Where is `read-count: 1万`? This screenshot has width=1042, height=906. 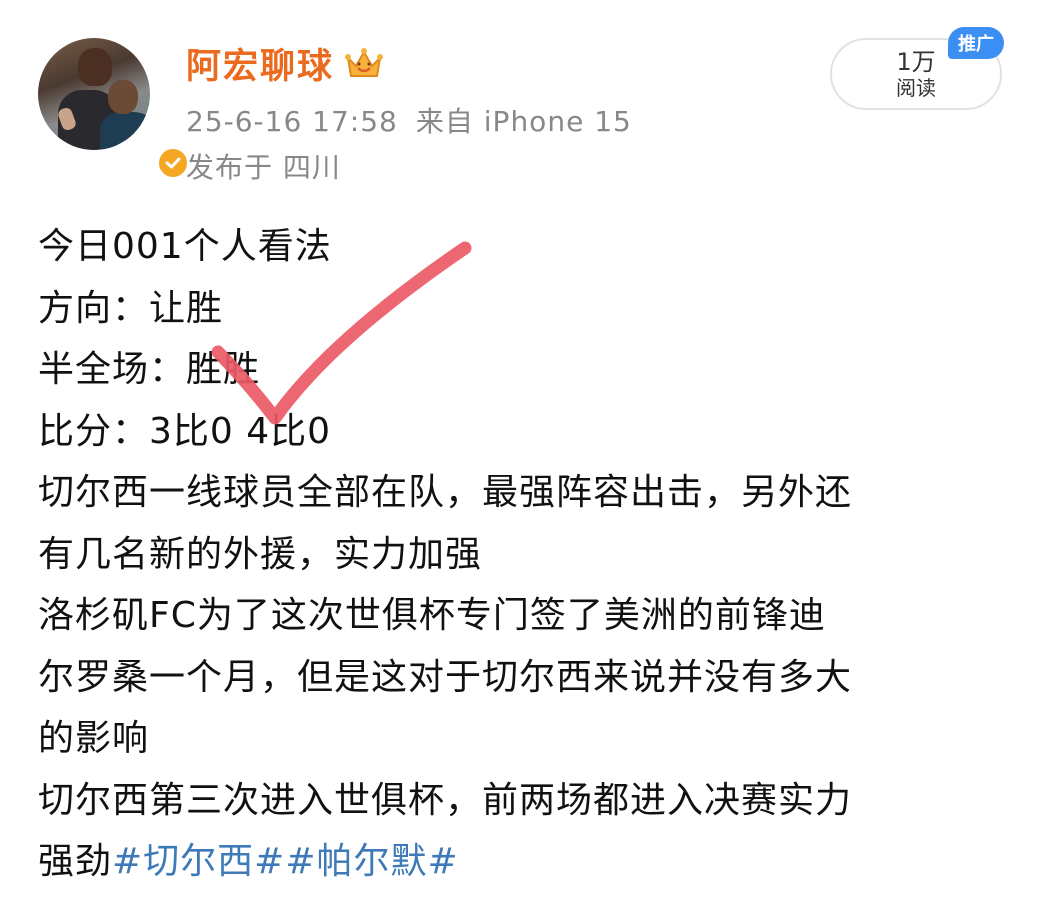
read-count: 1万 is located at coordinates (916, 62).